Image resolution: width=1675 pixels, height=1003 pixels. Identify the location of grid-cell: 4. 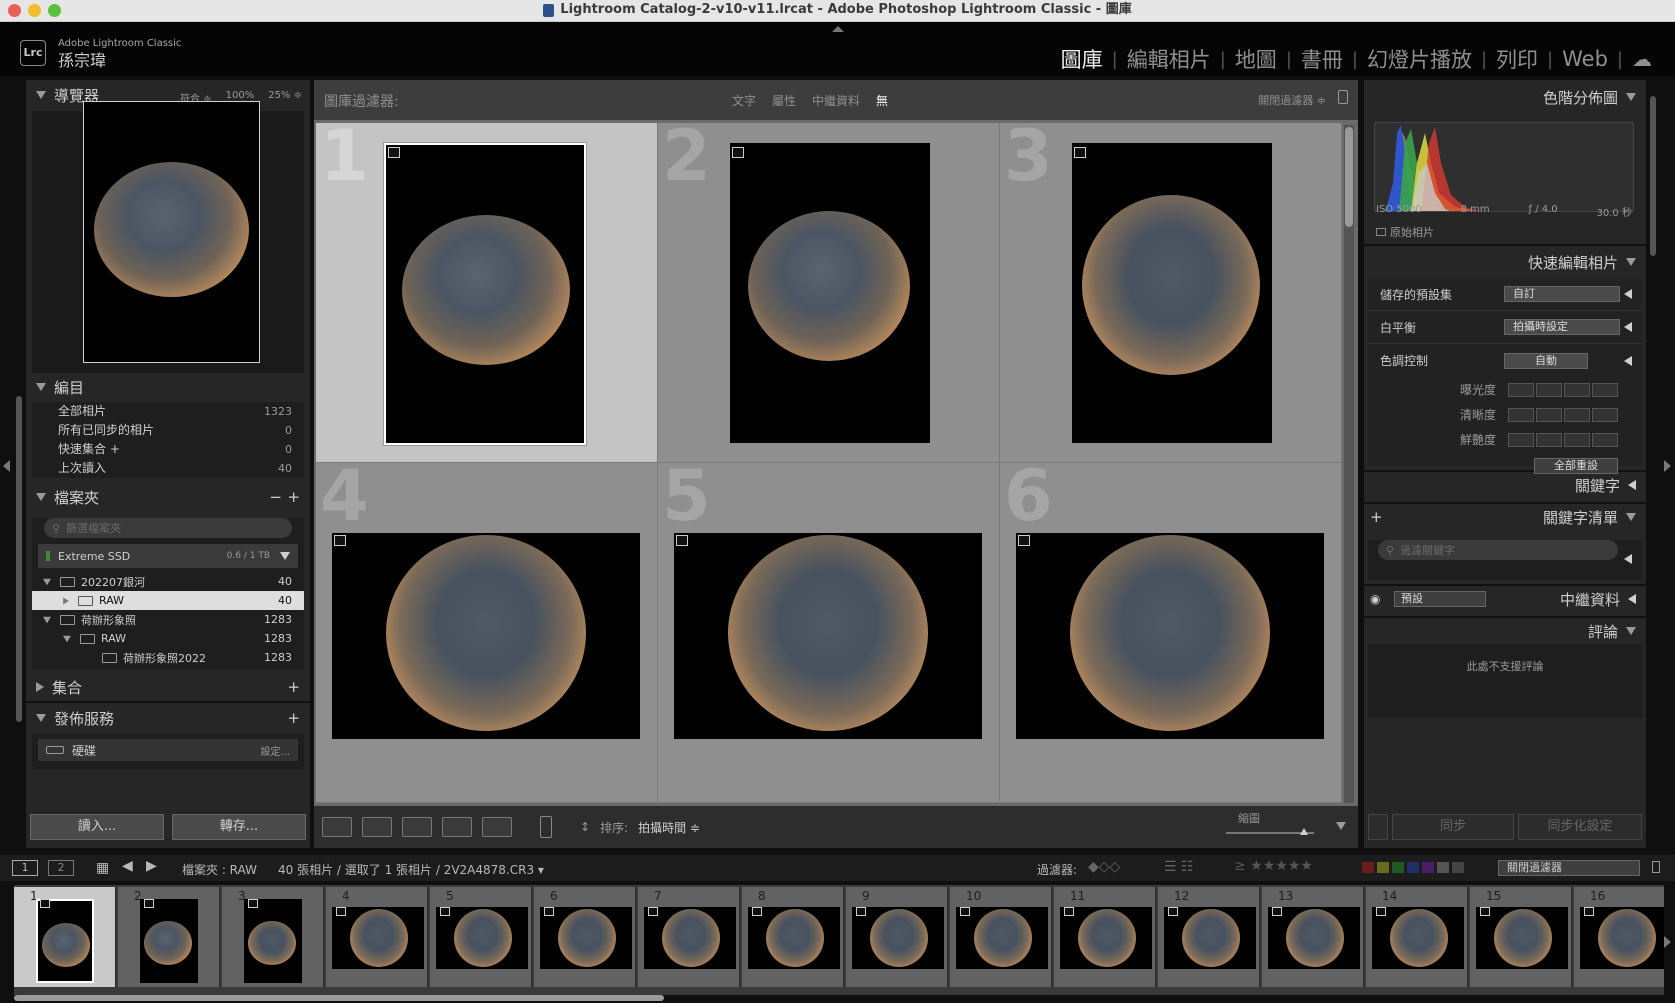
(487, 633).